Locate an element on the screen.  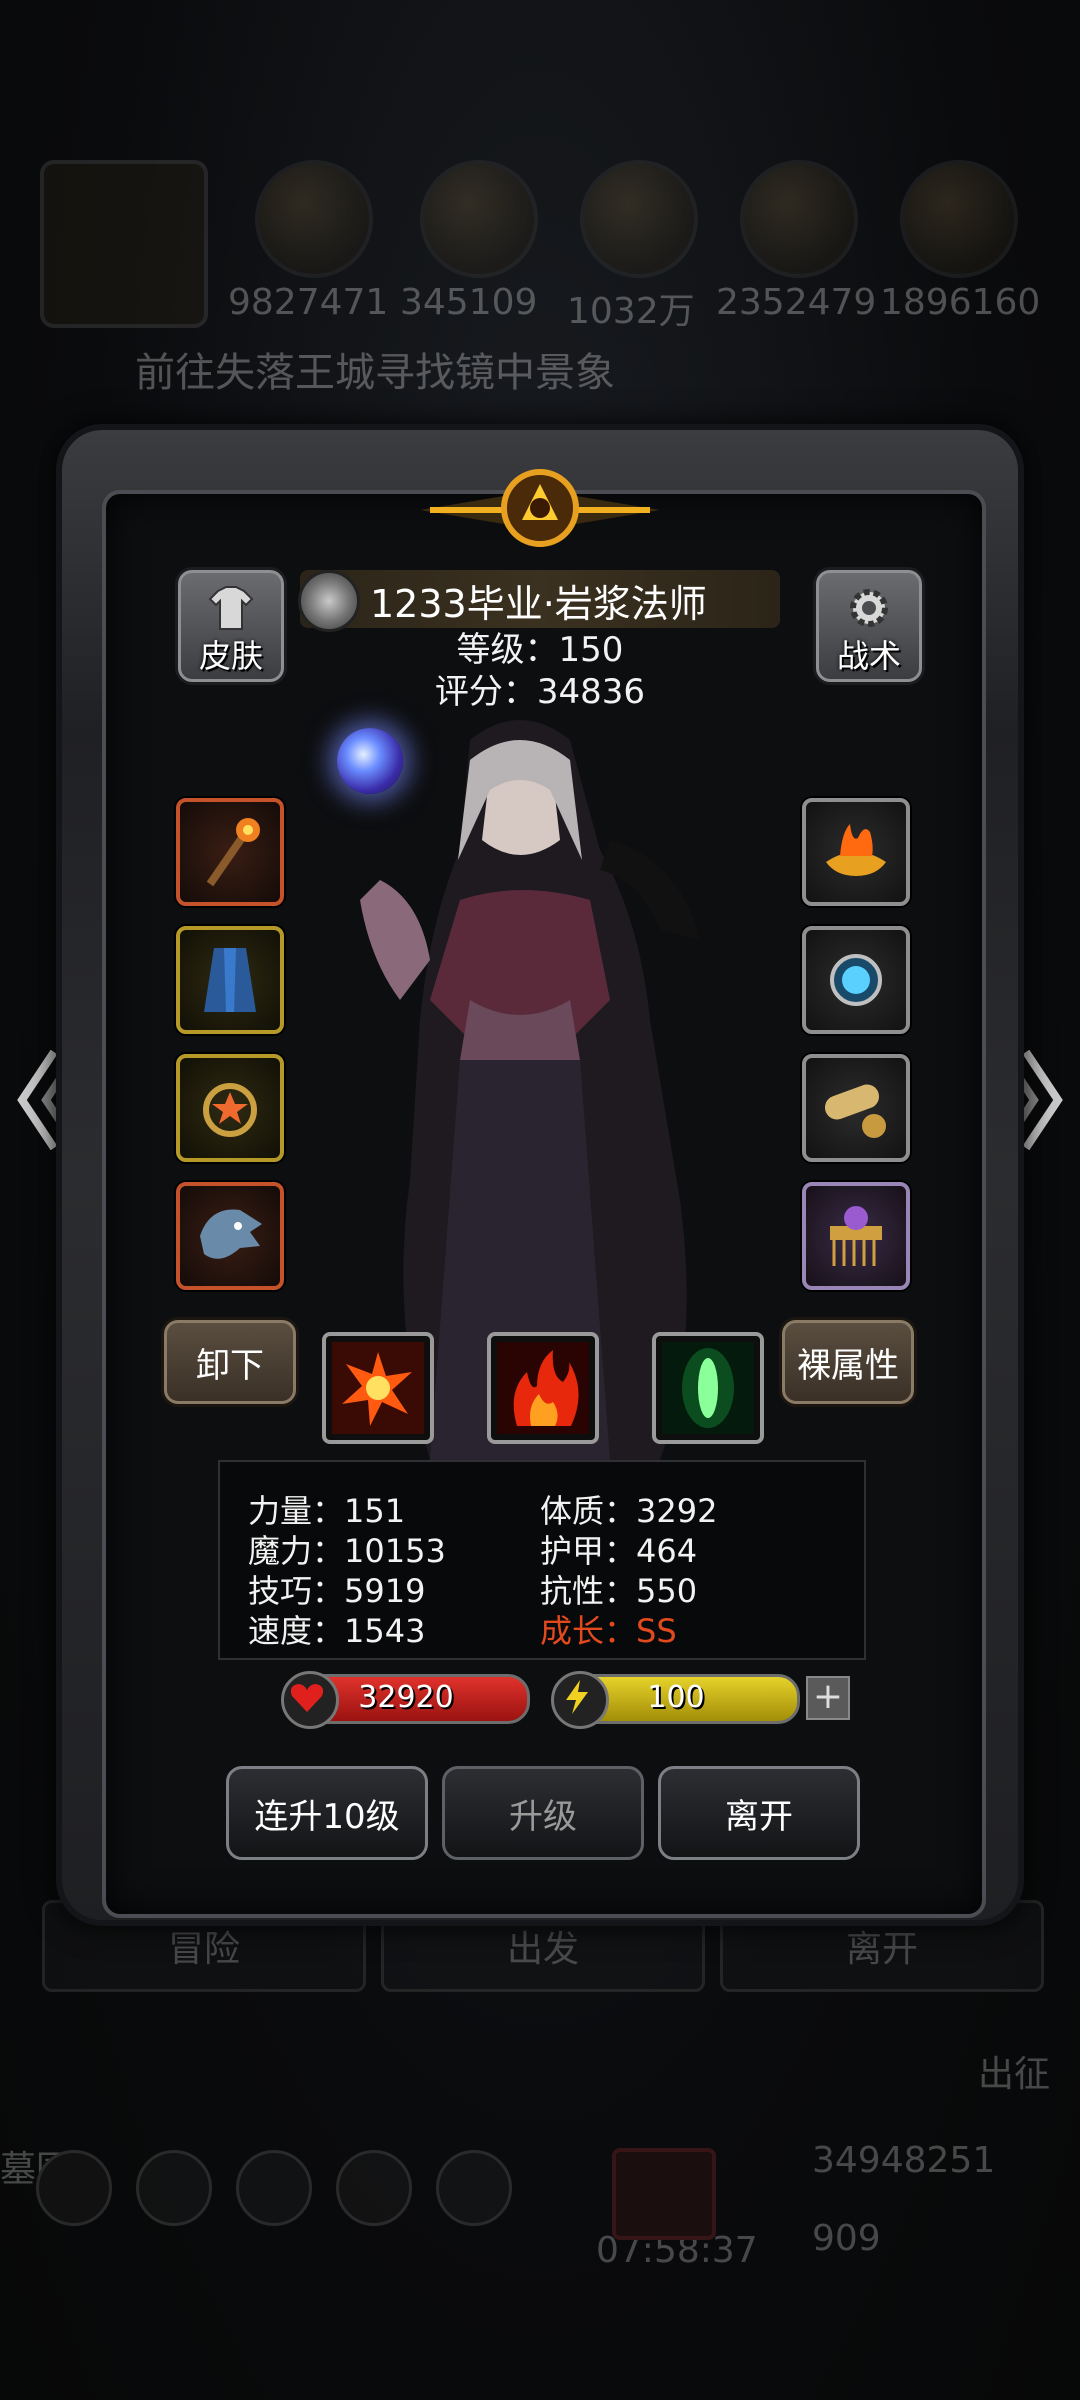
energy-bar: 100 is located at coordinates (675, 1700).